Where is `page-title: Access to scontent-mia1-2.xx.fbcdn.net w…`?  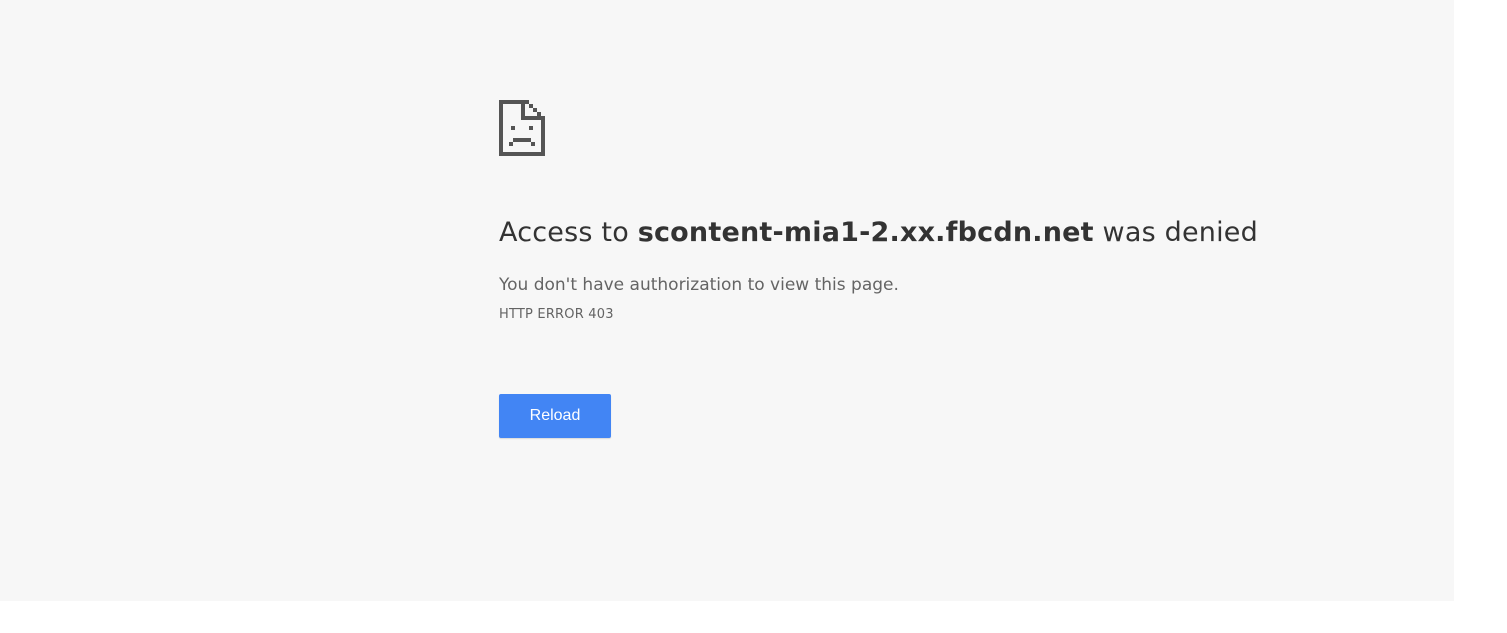
page-title: Access to scontent-mia1-2.xx.fbcdn.net w… is located at coordinates (878, 233).